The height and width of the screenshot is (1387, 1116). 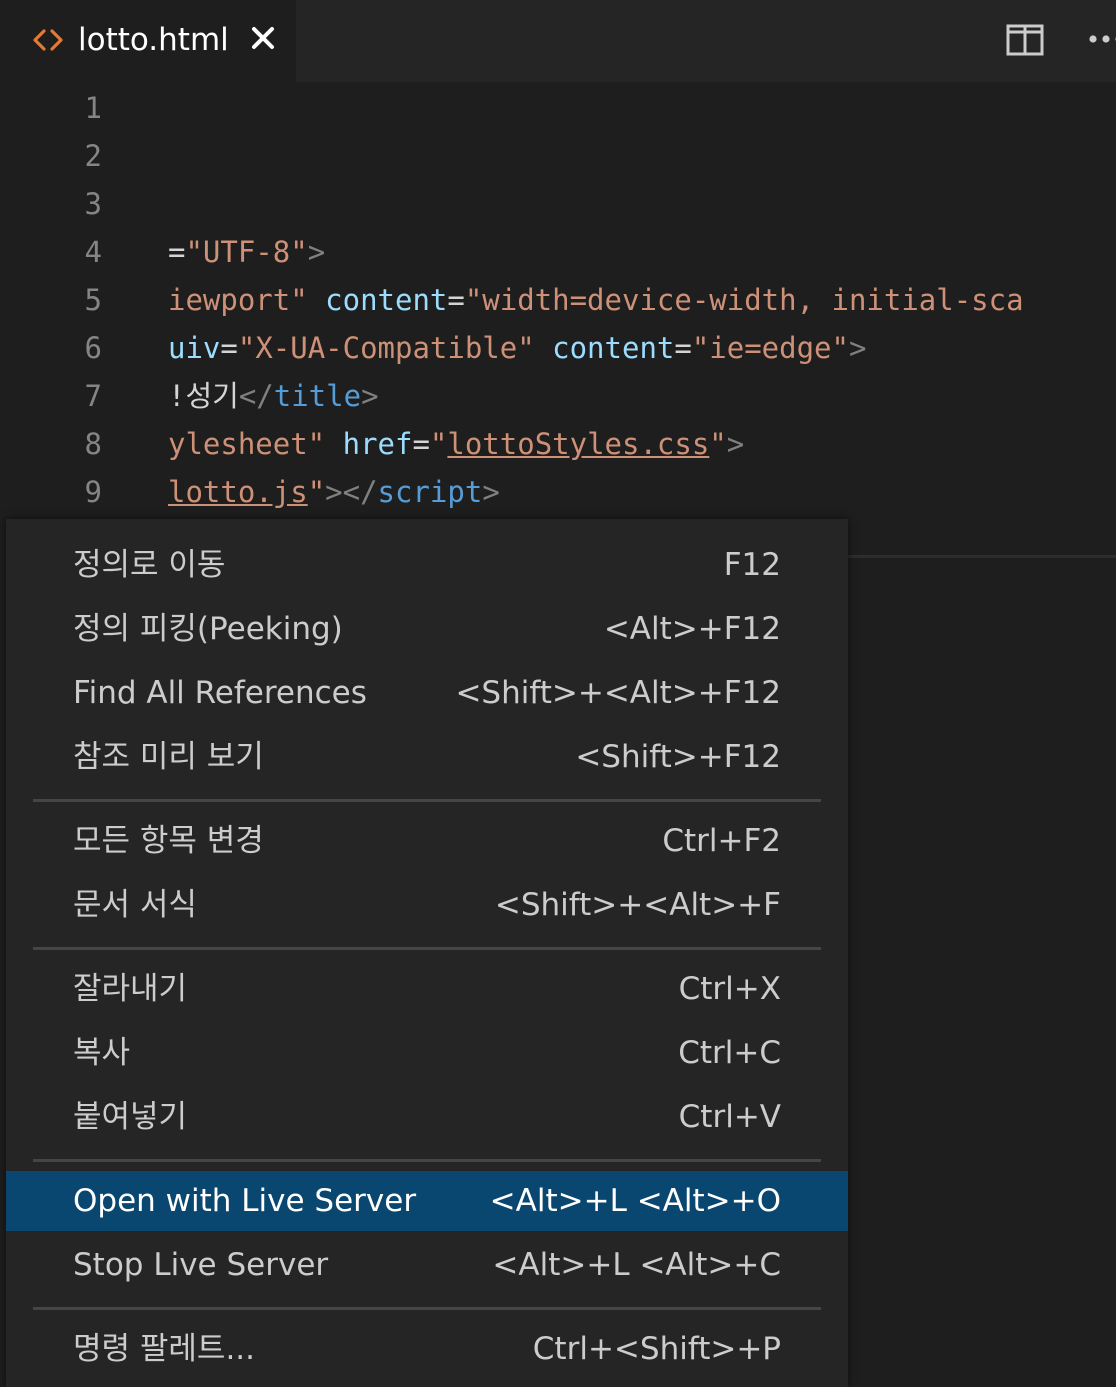 I want to click on line-number: 1, so click(x=93, y=108).